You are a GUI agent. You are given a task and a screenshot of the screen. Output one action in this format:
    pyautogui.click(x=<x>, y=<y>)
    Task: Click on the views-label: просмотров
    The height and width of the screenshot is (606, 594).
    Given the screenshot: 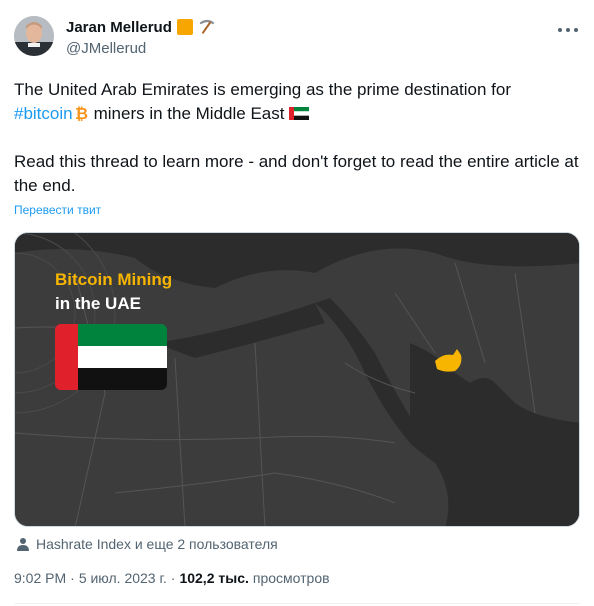 What is the action you would take?
    pyautogui.click(x=291, y=578)
    